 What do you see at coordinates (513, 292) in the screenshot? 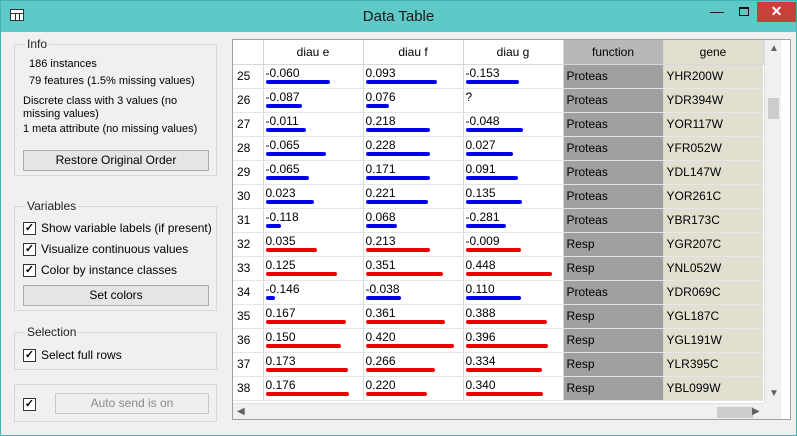
I see `cell-diau-g: 0.110` at bounding box center [513, 292].